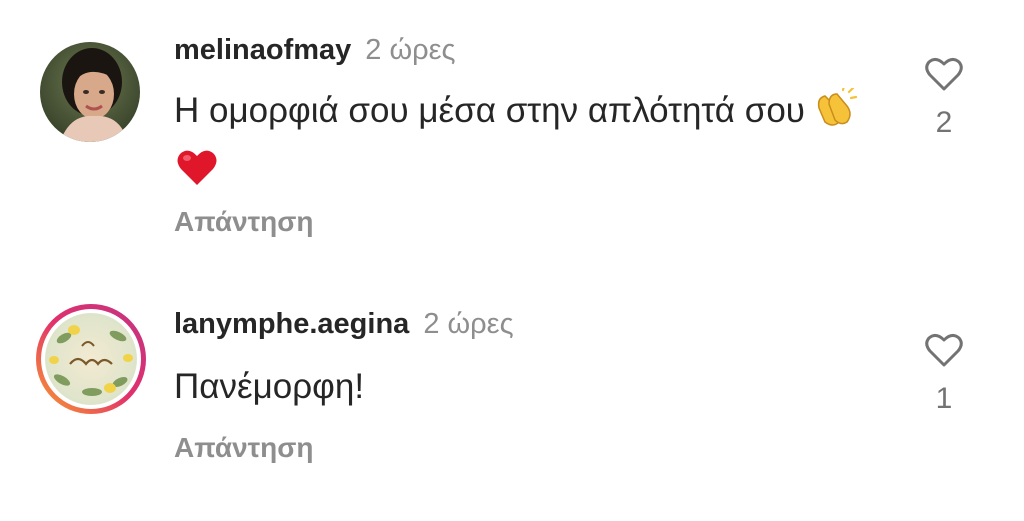 This screenshot has height=521, width=1024. What do you see at coordinates (944, 374) in the screenshot?
I see `like-button: 1` at bounding box center [944, 374].